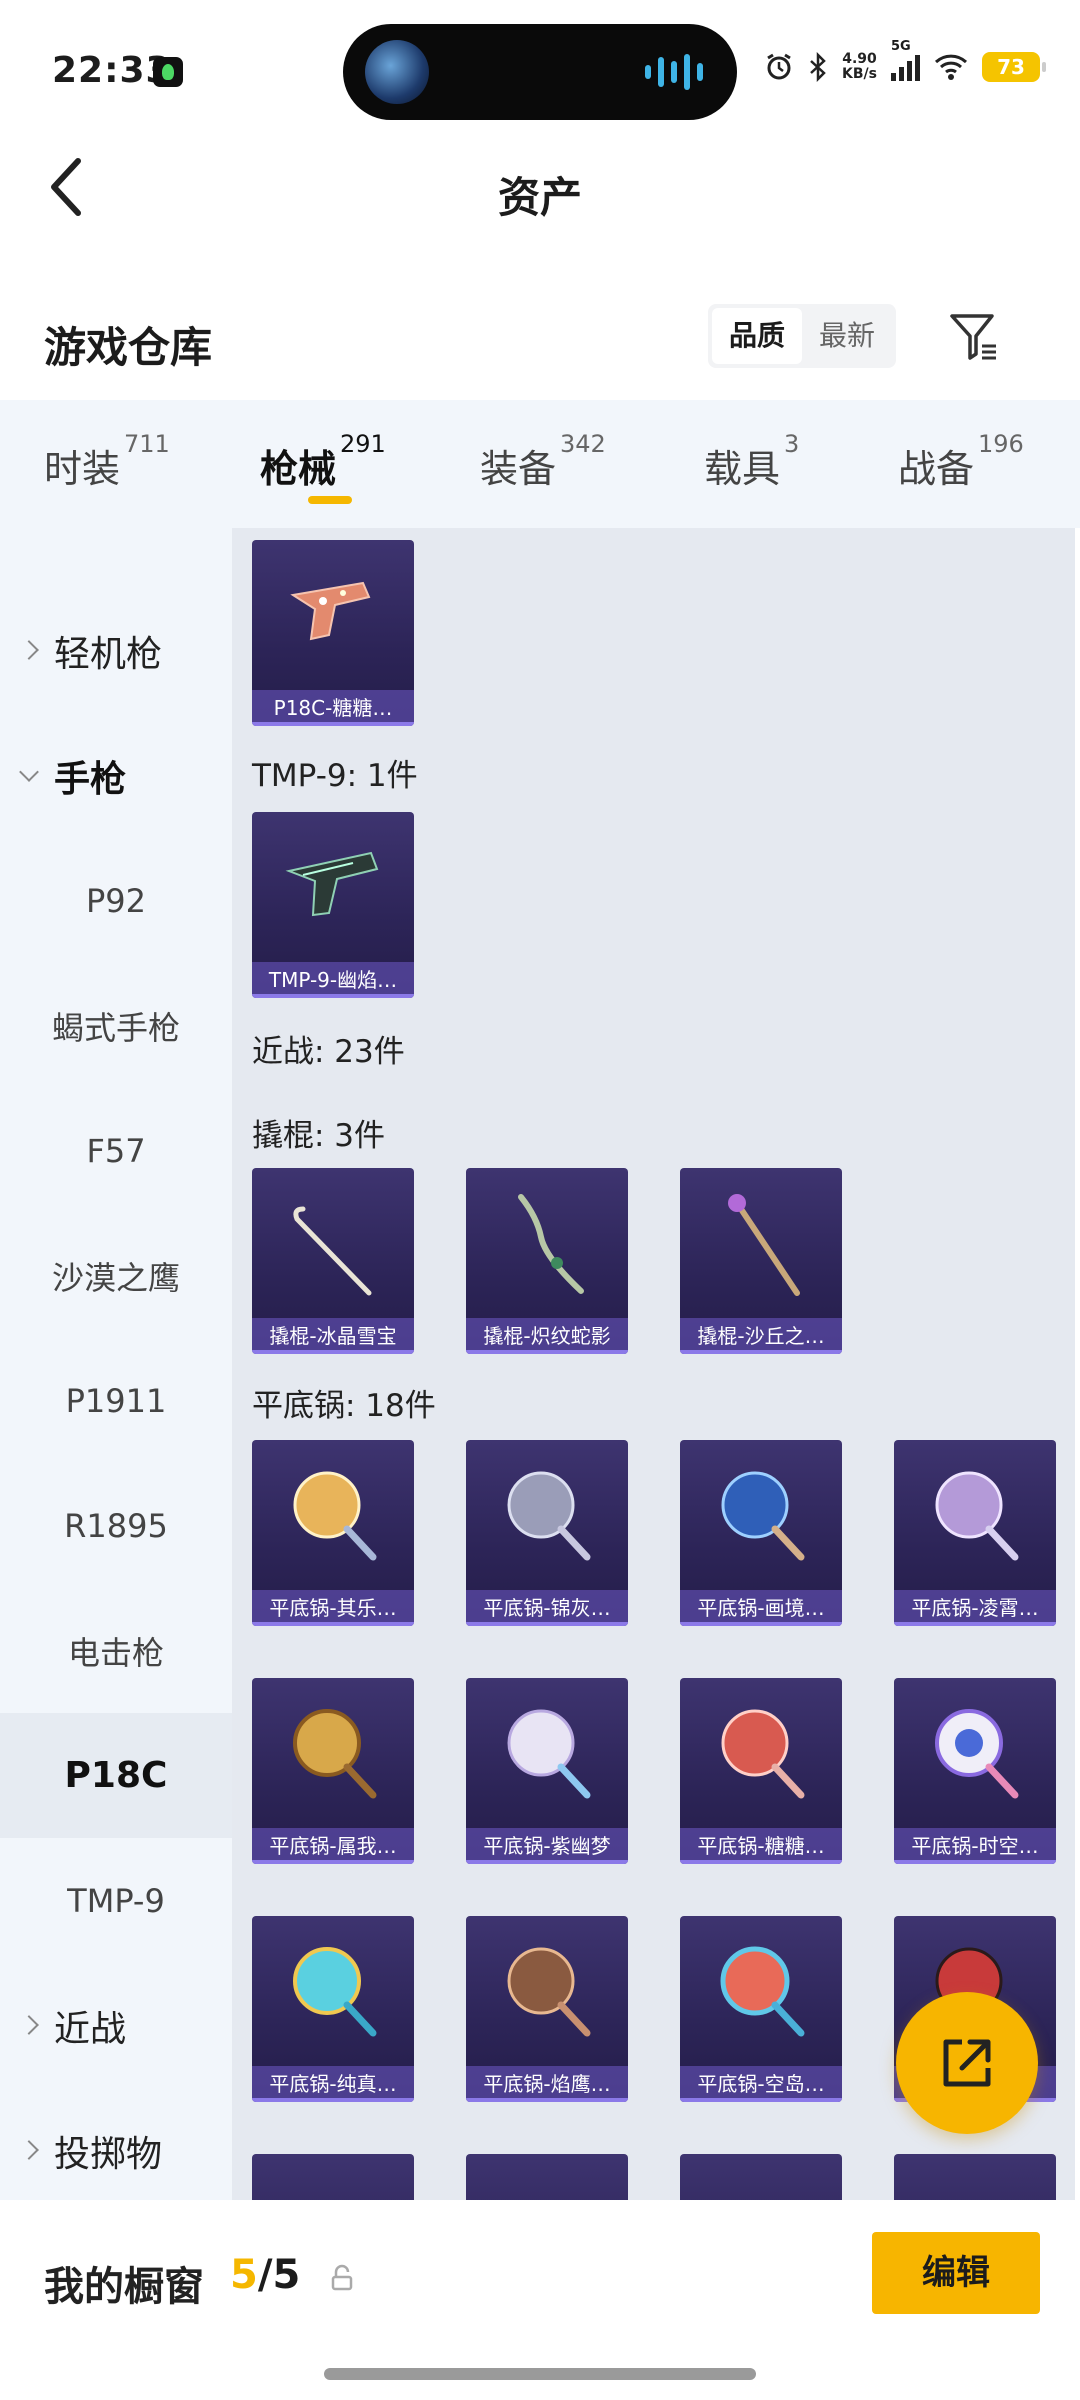  What do you see at coordinates (967, 2063) in the screenshot?
I see `share-button` at bounding box center [967, 2063].